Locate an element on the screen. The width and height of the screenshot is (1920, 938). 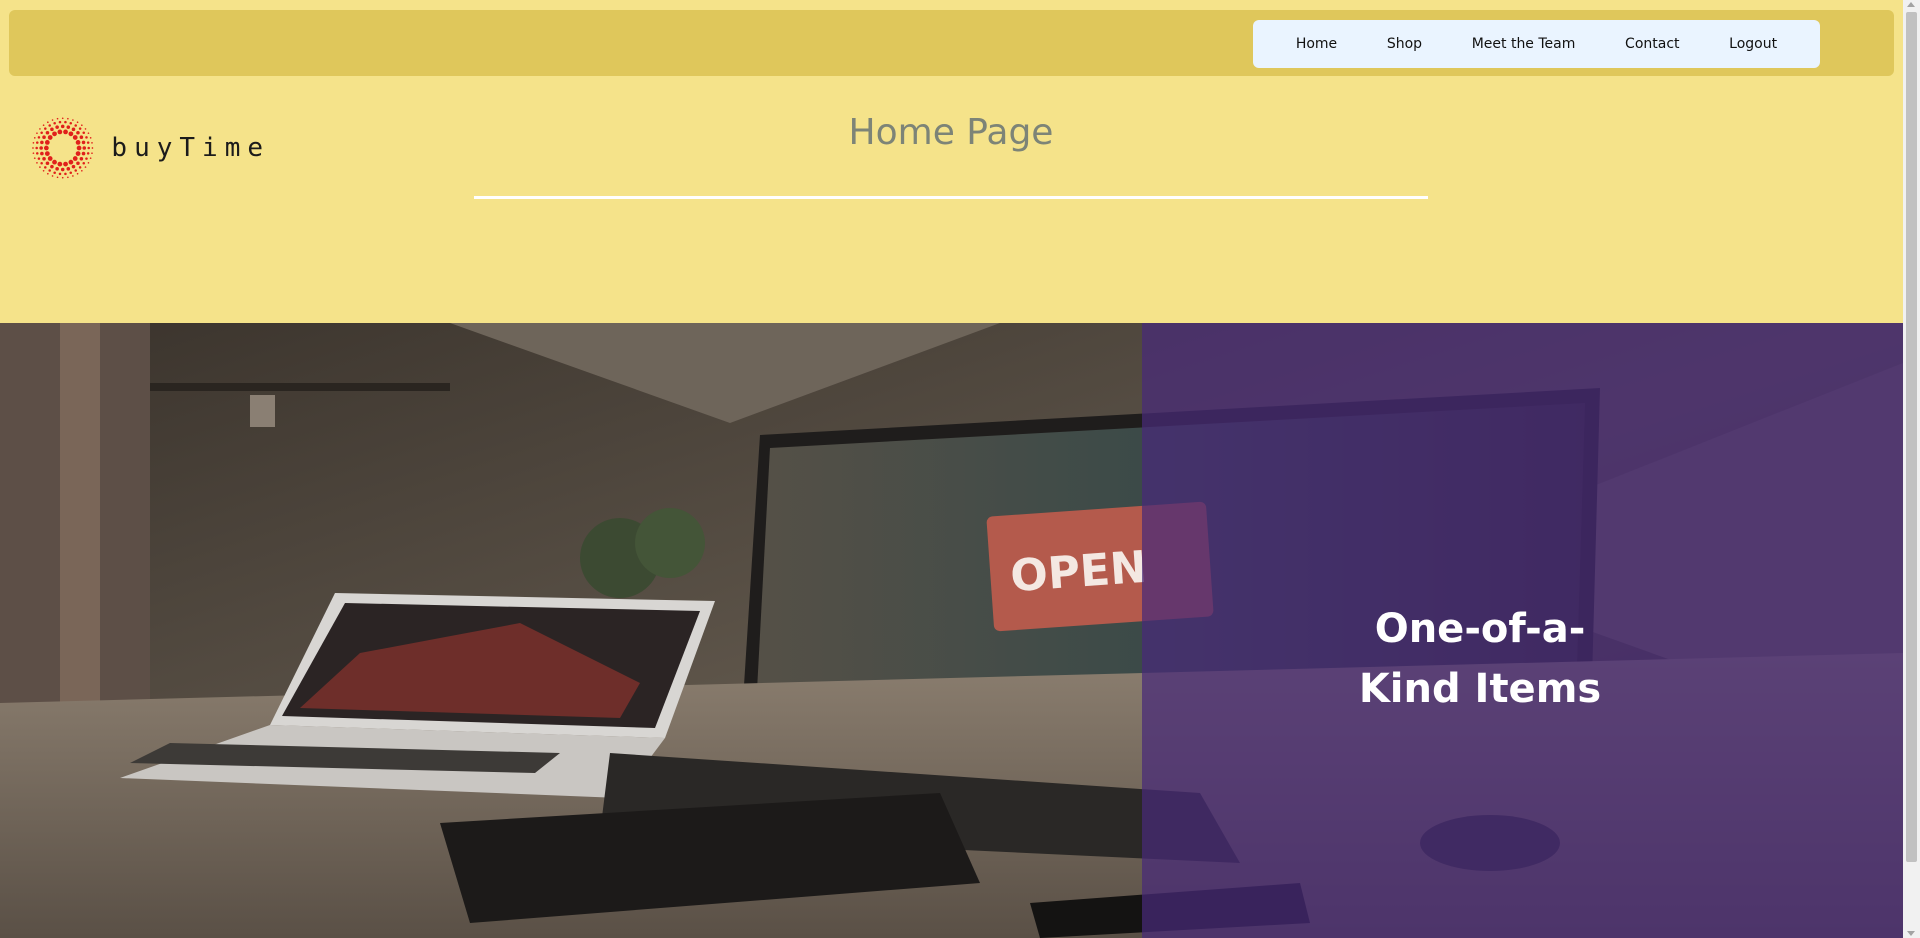
nav-link-contact: Contact is located at coordinates (1652, 44).